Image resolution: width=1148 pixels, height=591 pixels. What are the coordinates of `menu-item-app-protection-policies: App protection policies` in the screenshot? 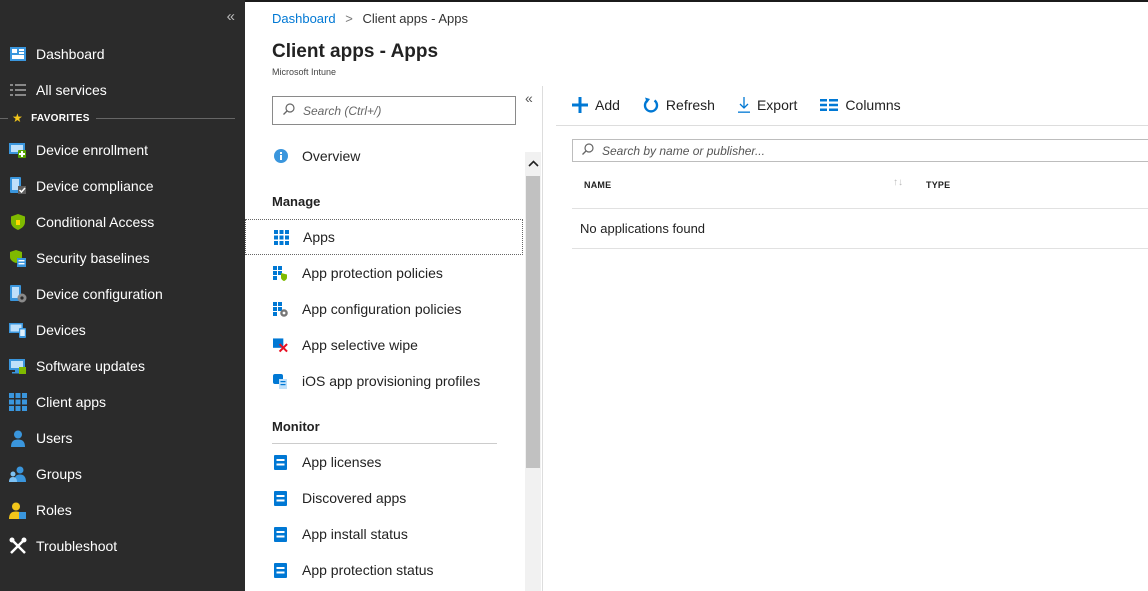 It's located at (384, 273).